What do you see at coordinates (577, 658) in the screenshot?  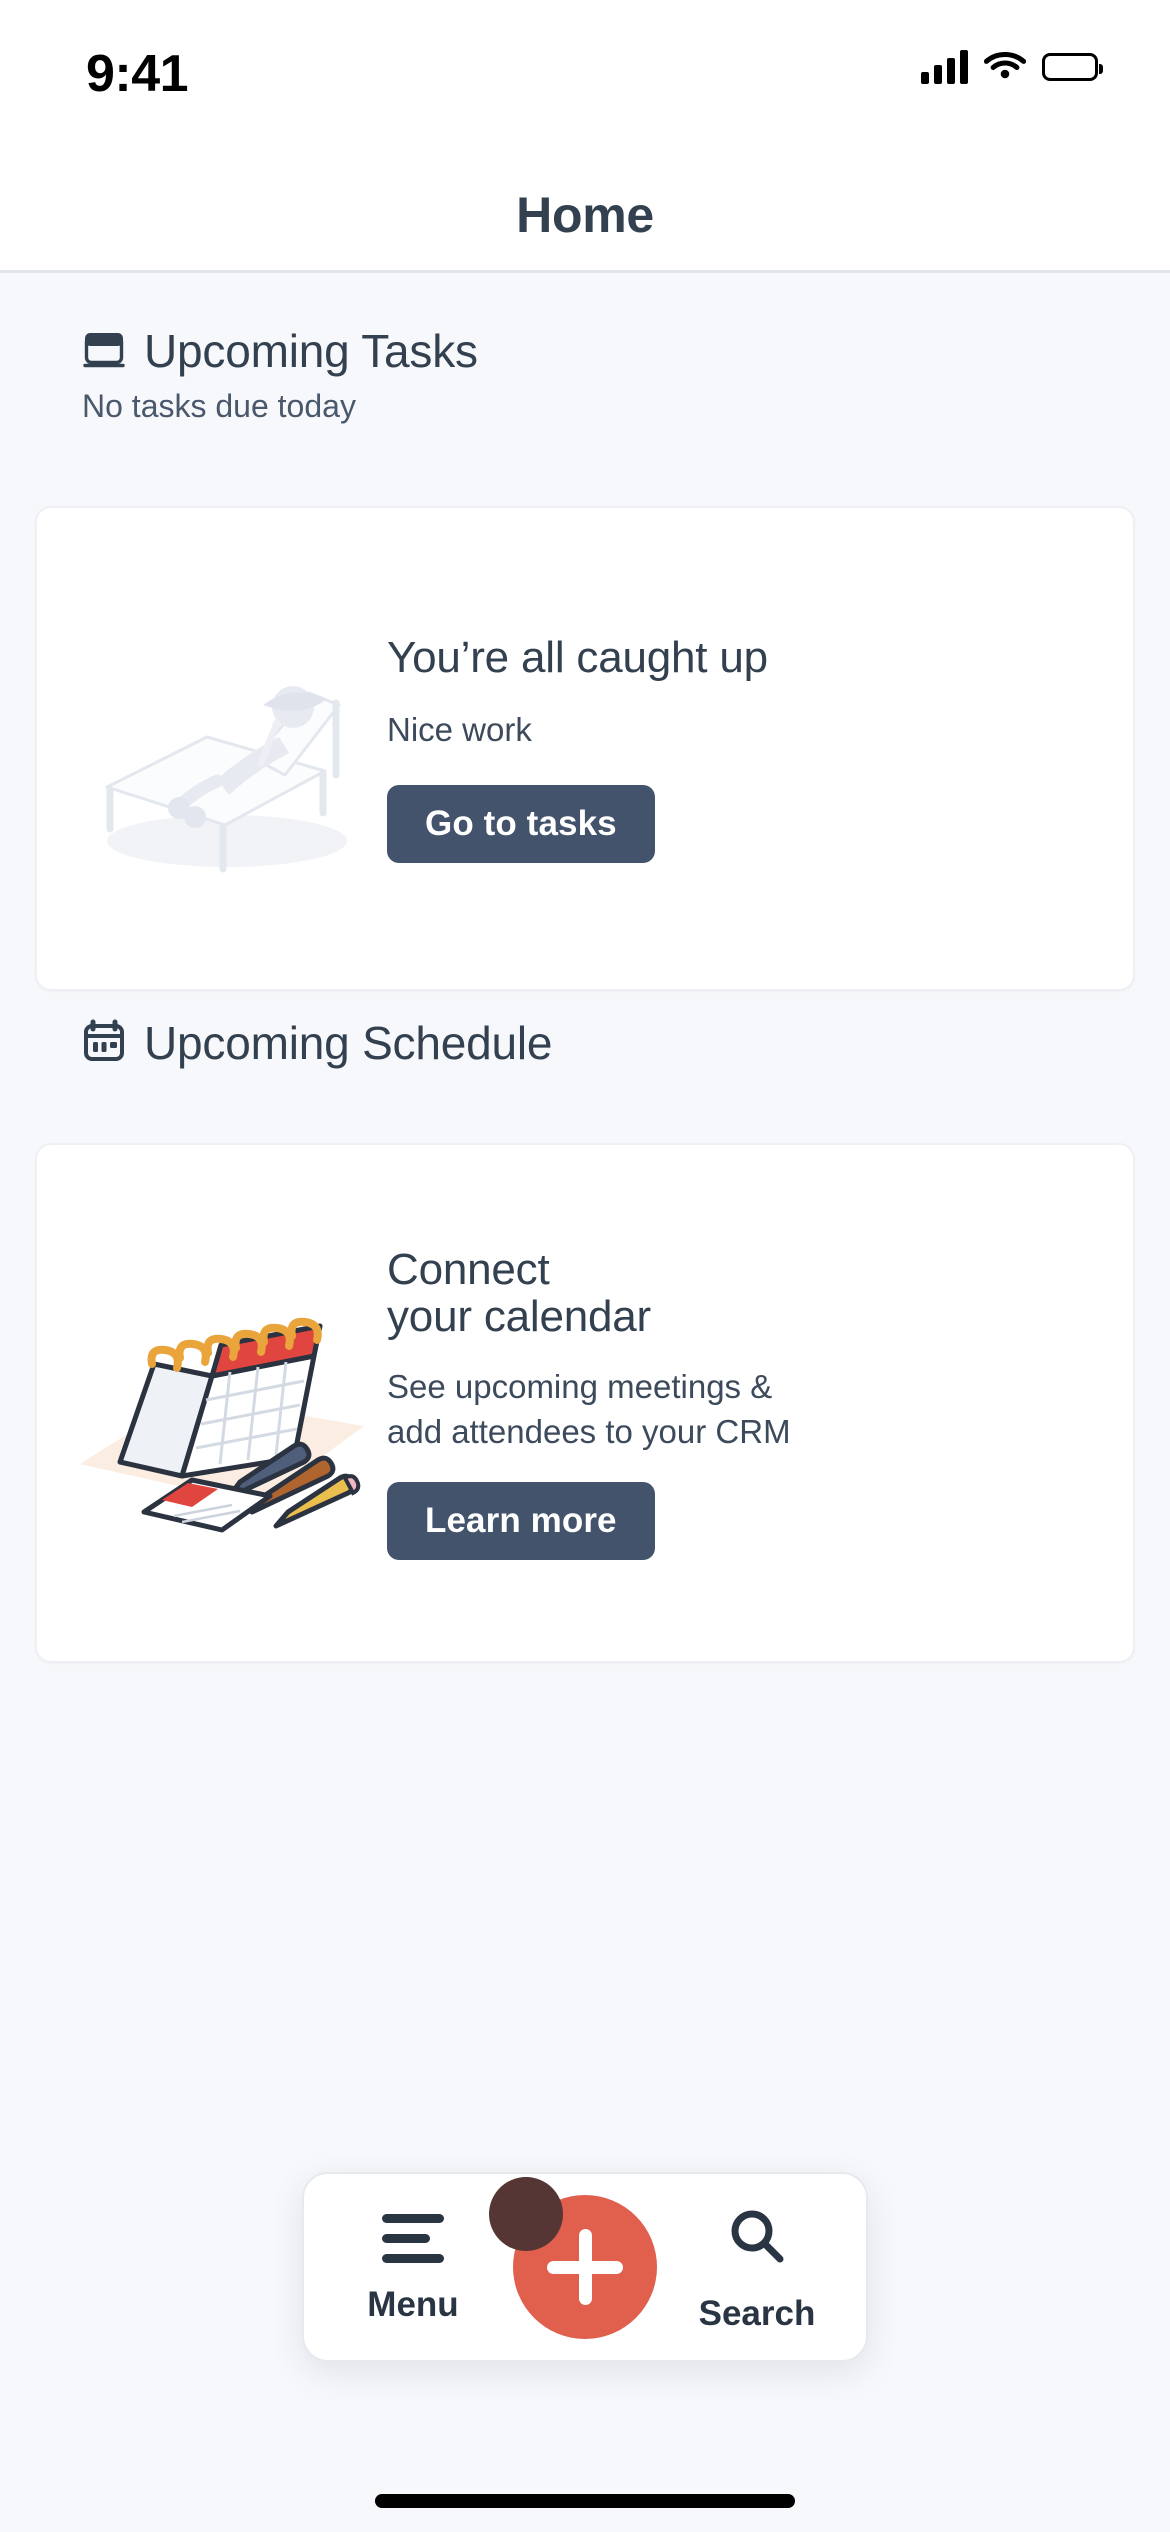 I see `card-title: You’re all caught up` at bounding box center [577, 658].